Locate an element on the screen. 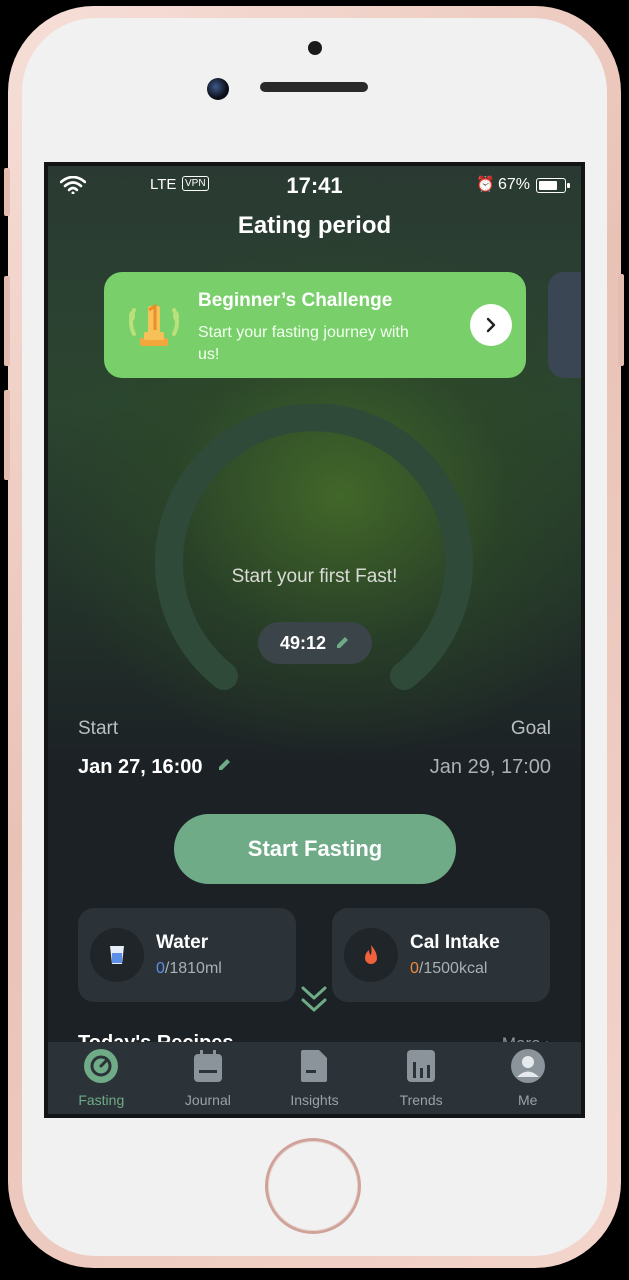  status-bar: LTE VPN 17:41 ⏰ 67% is located at coordinates (314, 185).